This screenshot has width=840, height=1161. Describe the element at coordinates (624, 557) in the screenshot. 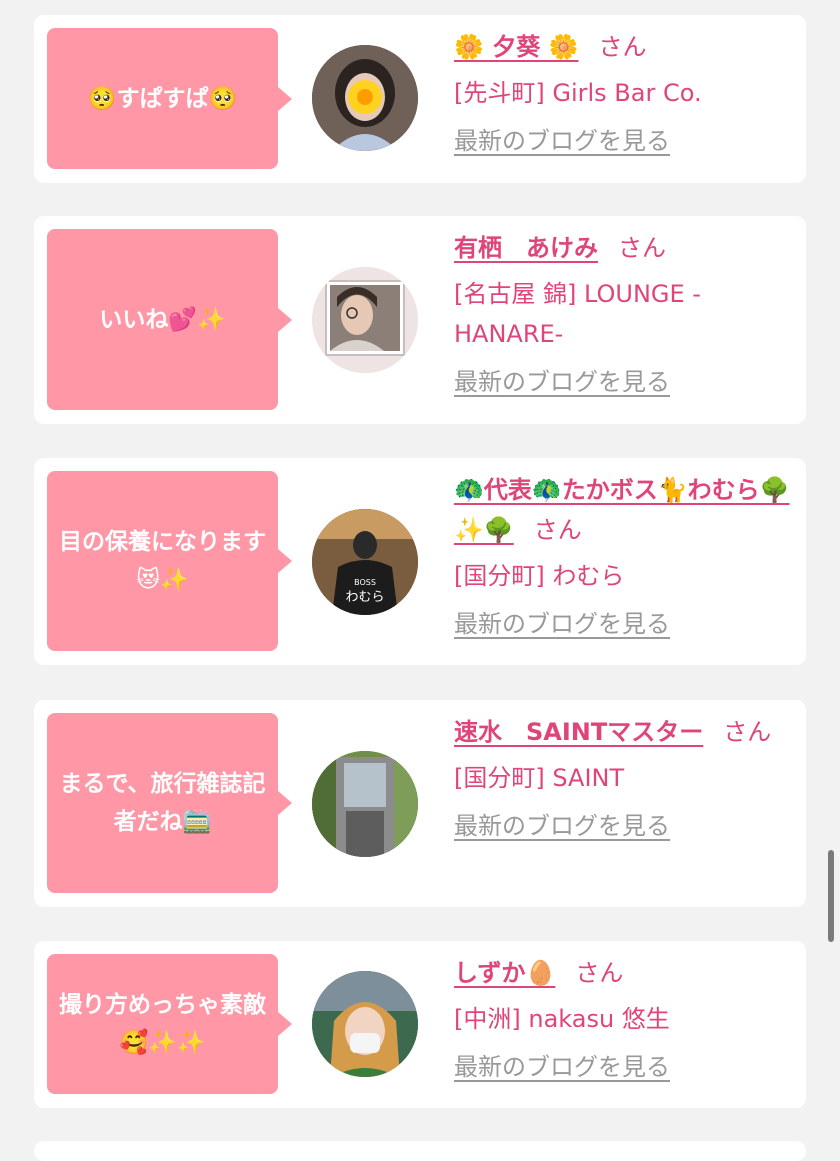

I see `cast-info: 🦚代表🦚たかボス🐈わむら🌳✨🌳 さん [国分町] わむら 最新のブログを見る` at that location.